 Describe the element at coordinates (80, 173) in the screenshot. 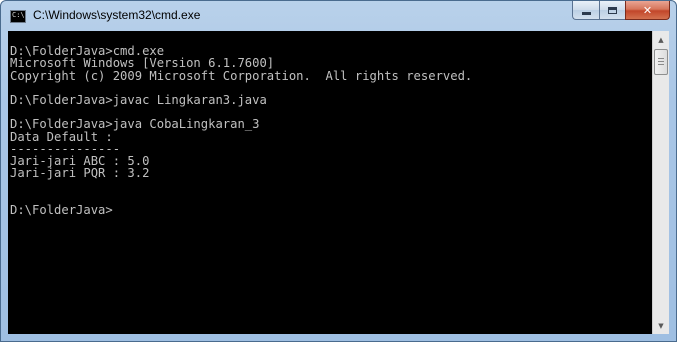

I see `console-line: Jari-jari PQR : 3.2` at that location.